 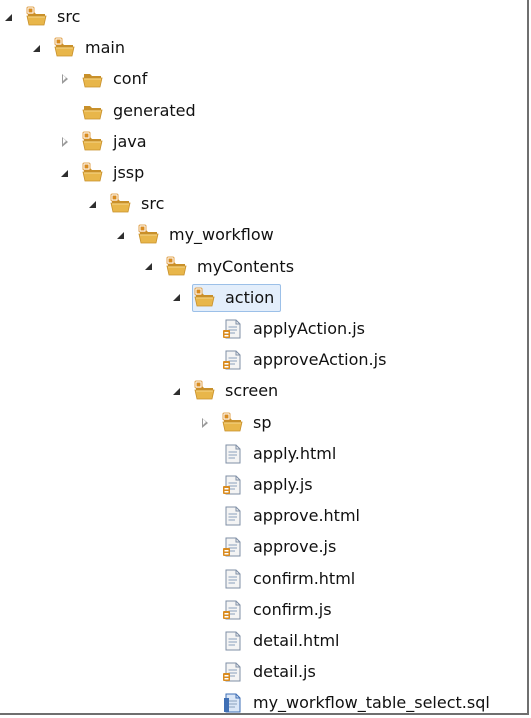 I want to click on tree-item-content: conf, so click(x=117, y=79).